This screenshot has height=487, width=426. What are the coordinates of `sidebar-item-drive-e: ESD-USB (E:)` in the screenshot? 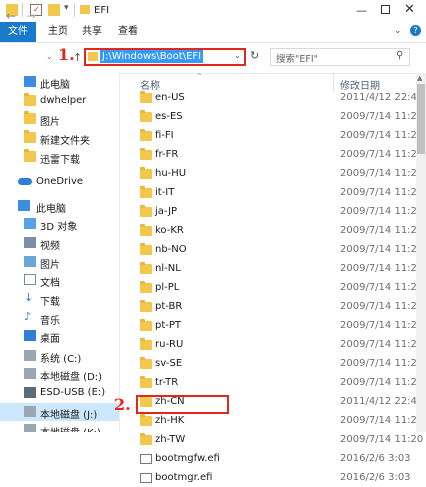 It's located at (59, 393).